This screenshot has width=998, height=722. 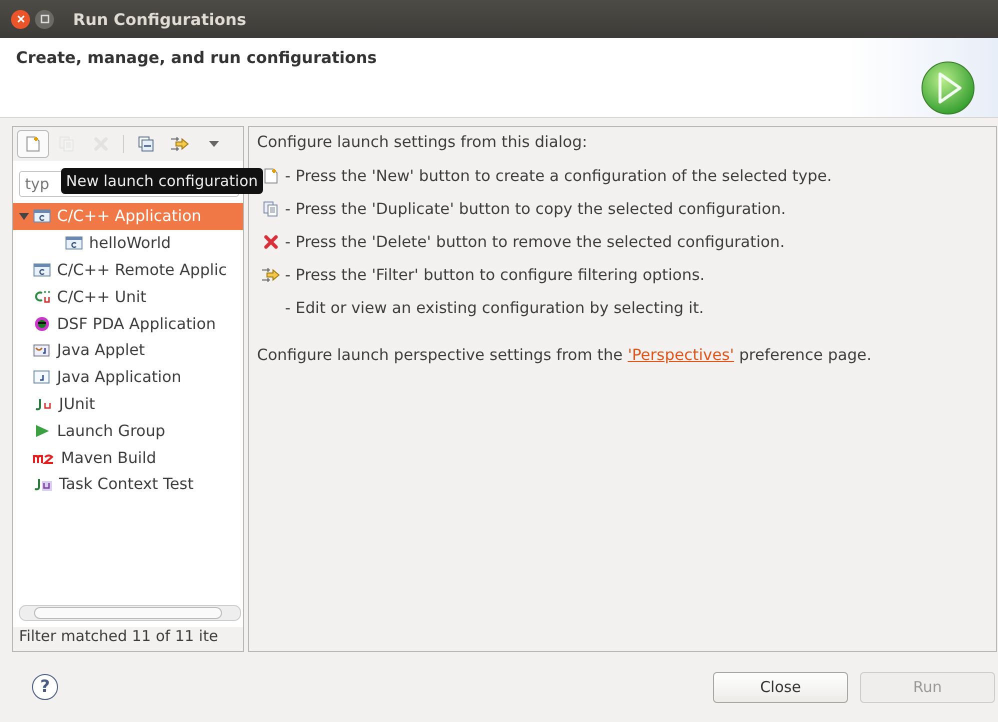 I want to click on new-button, so click(x=33, y=144).